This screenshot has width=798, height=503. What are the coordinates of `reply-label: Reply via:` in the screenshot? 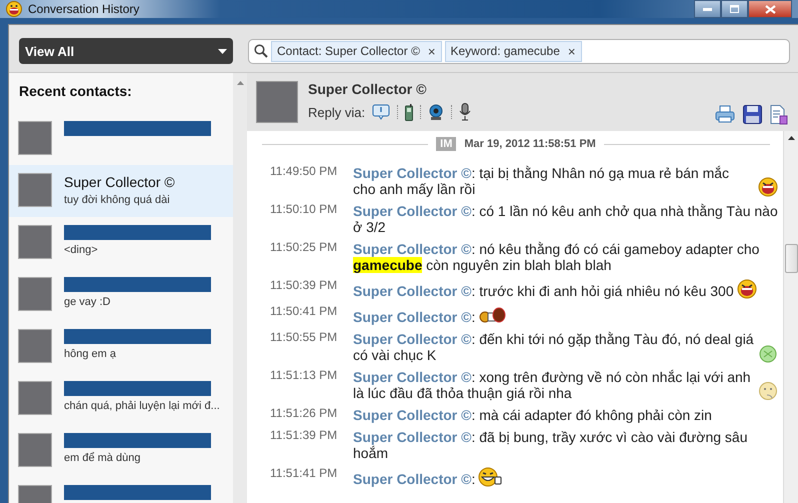 It's located at (337, 112).